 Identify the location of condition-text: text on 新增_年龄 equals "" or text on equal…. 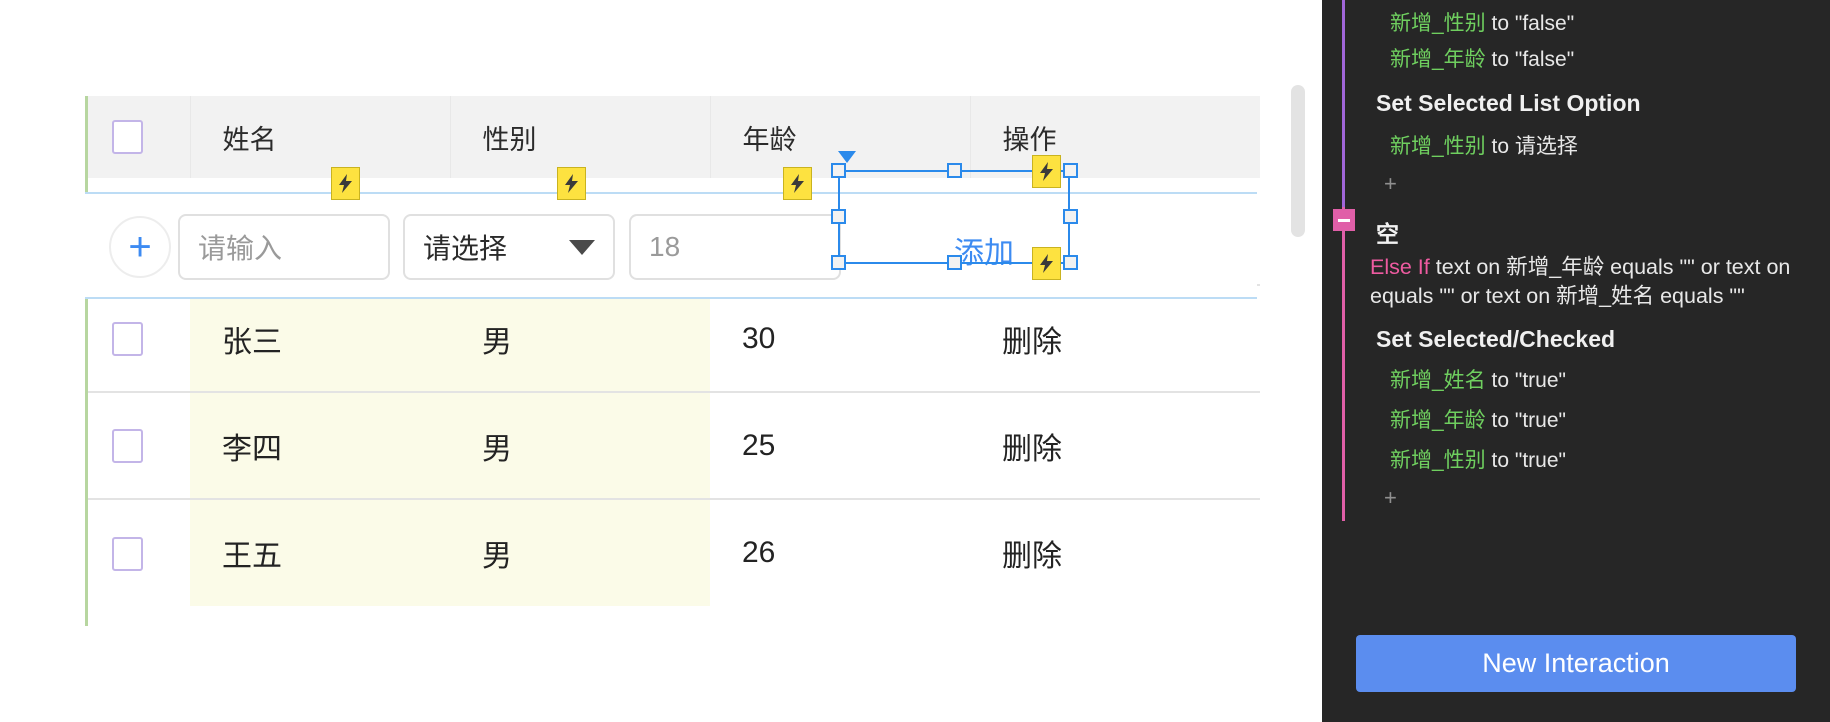
(1580, 281).